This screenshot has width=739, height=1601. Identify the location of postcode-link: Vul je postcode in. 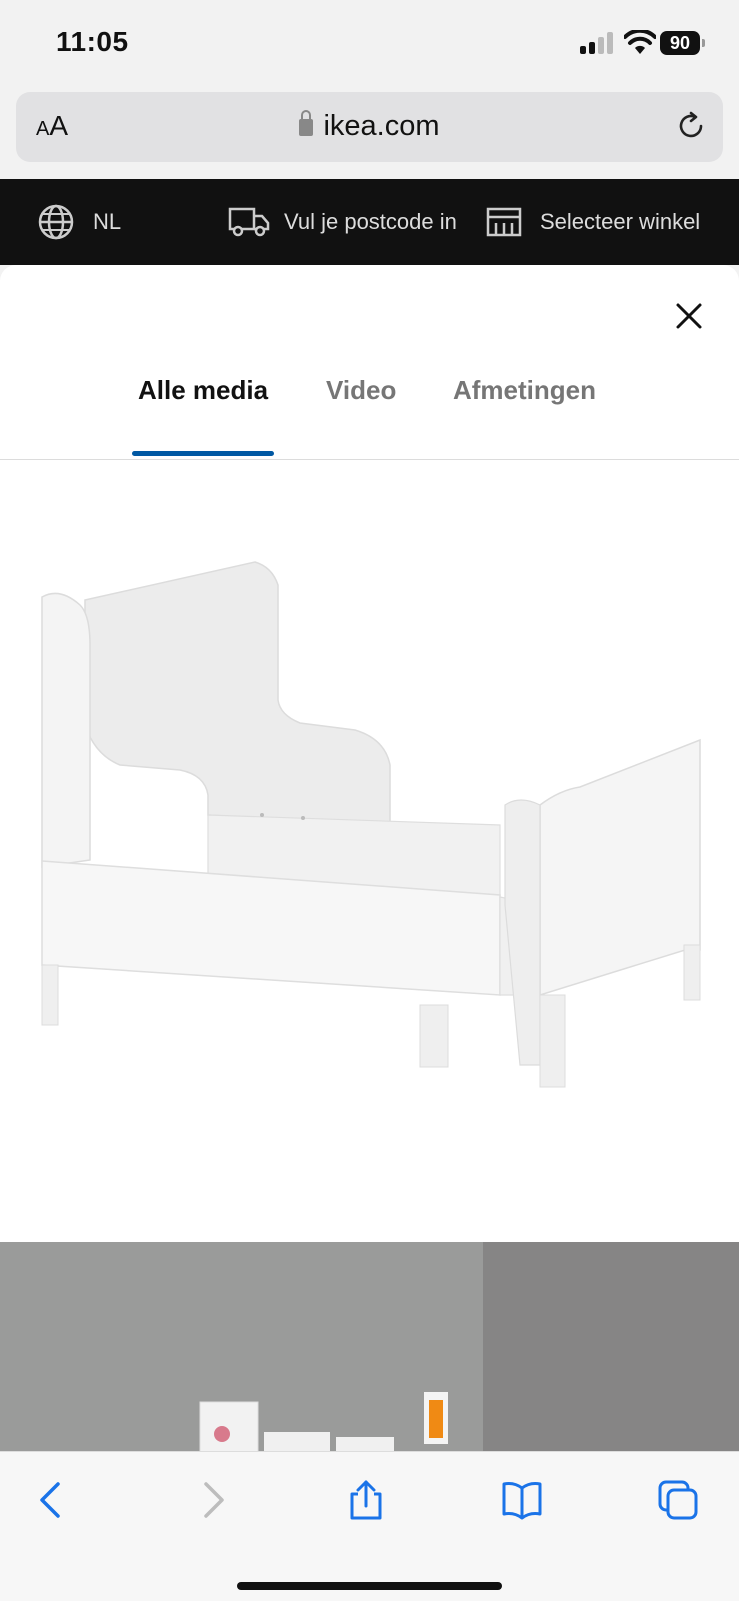
(370, 222).